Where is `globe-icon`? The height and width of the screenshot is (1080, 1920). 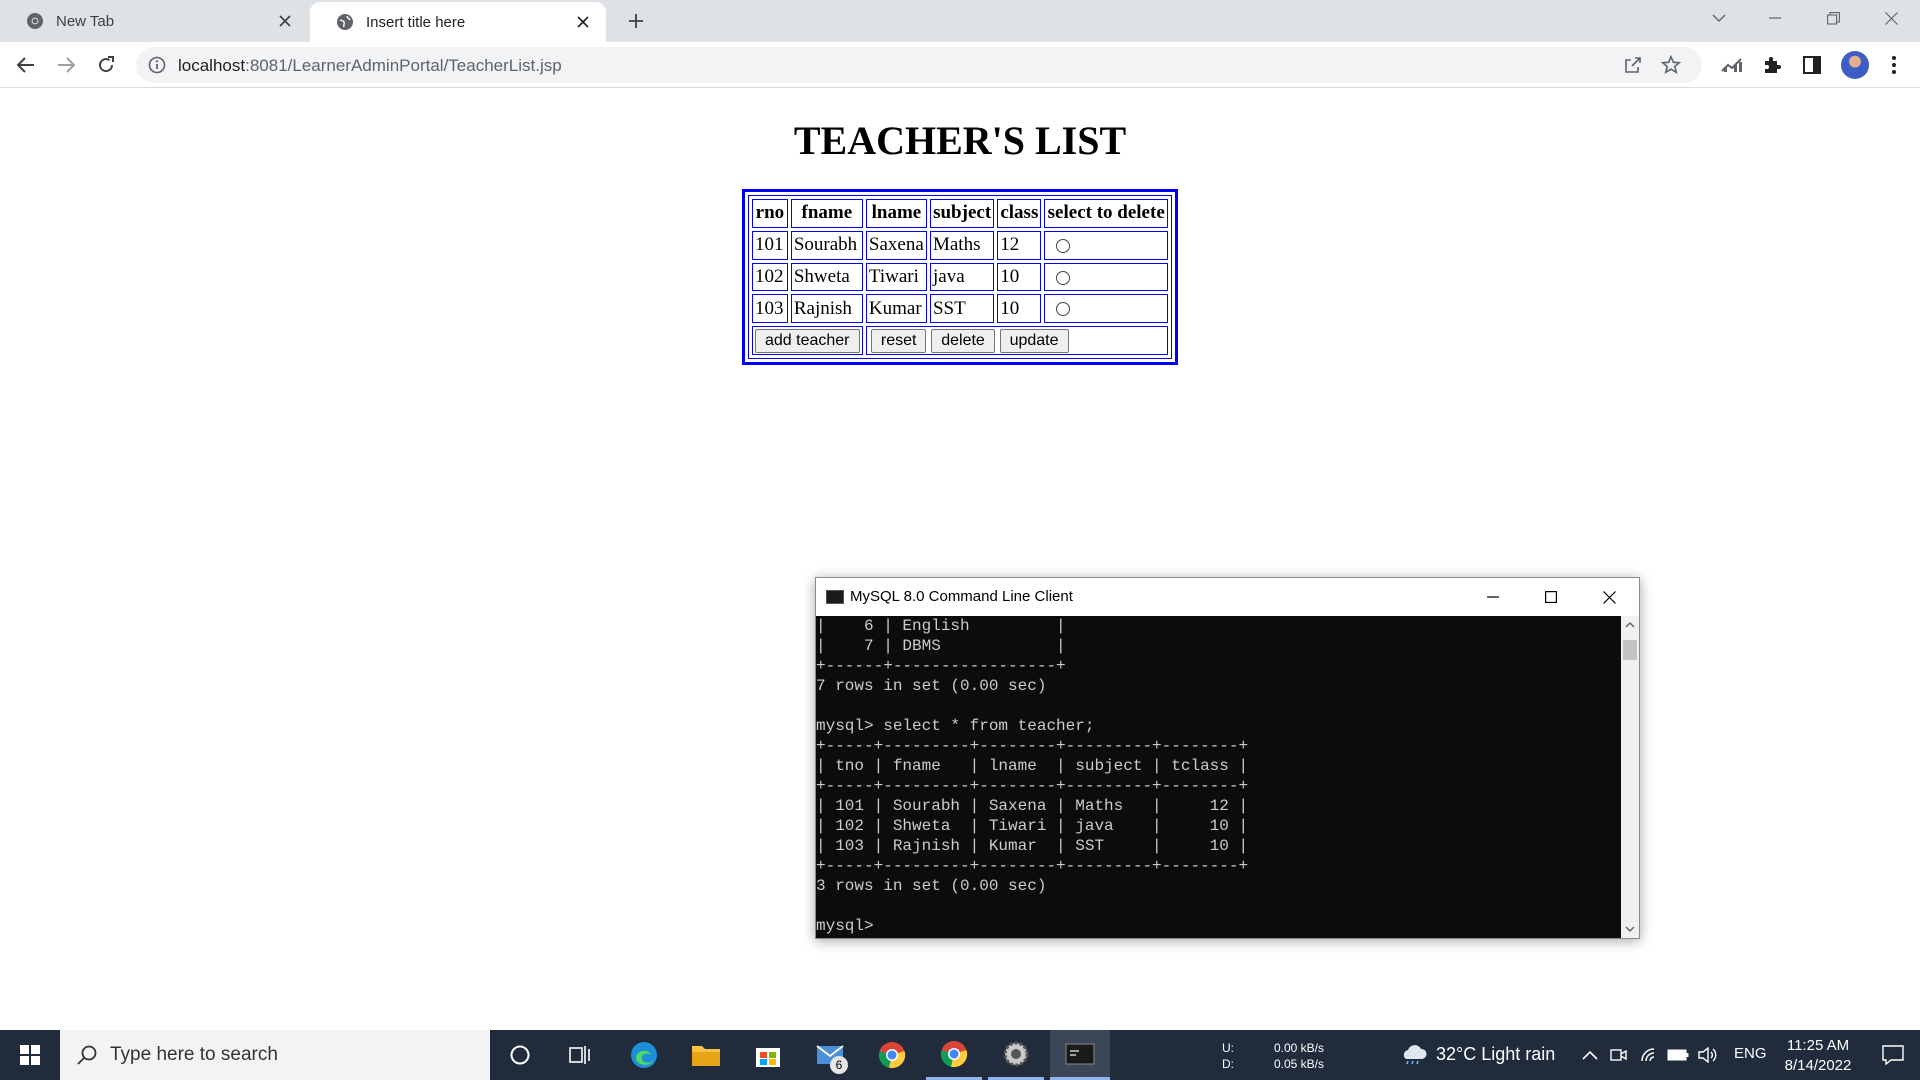
globe-icon is located at coordinates (345, 22).